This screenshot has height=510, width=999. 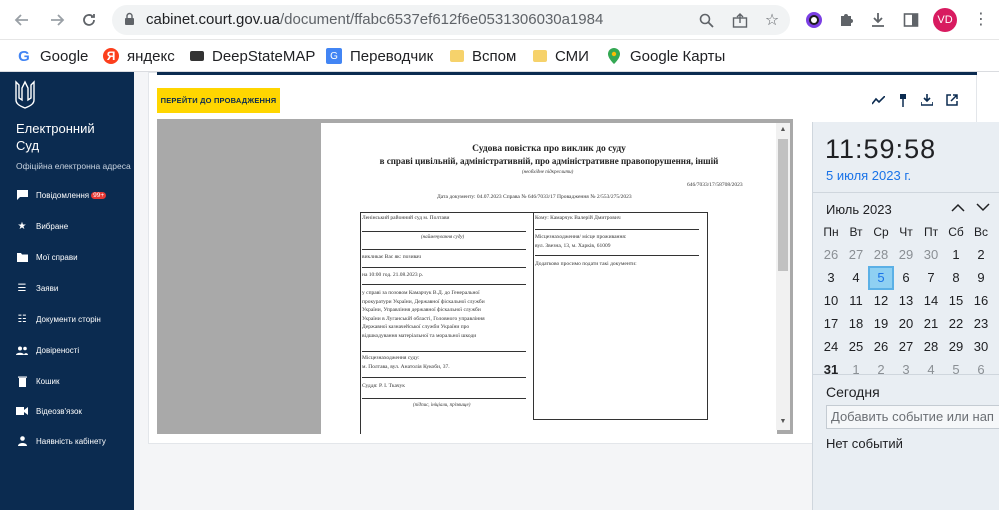 I want to click on open-external-icon, so click(x=952, y=100).